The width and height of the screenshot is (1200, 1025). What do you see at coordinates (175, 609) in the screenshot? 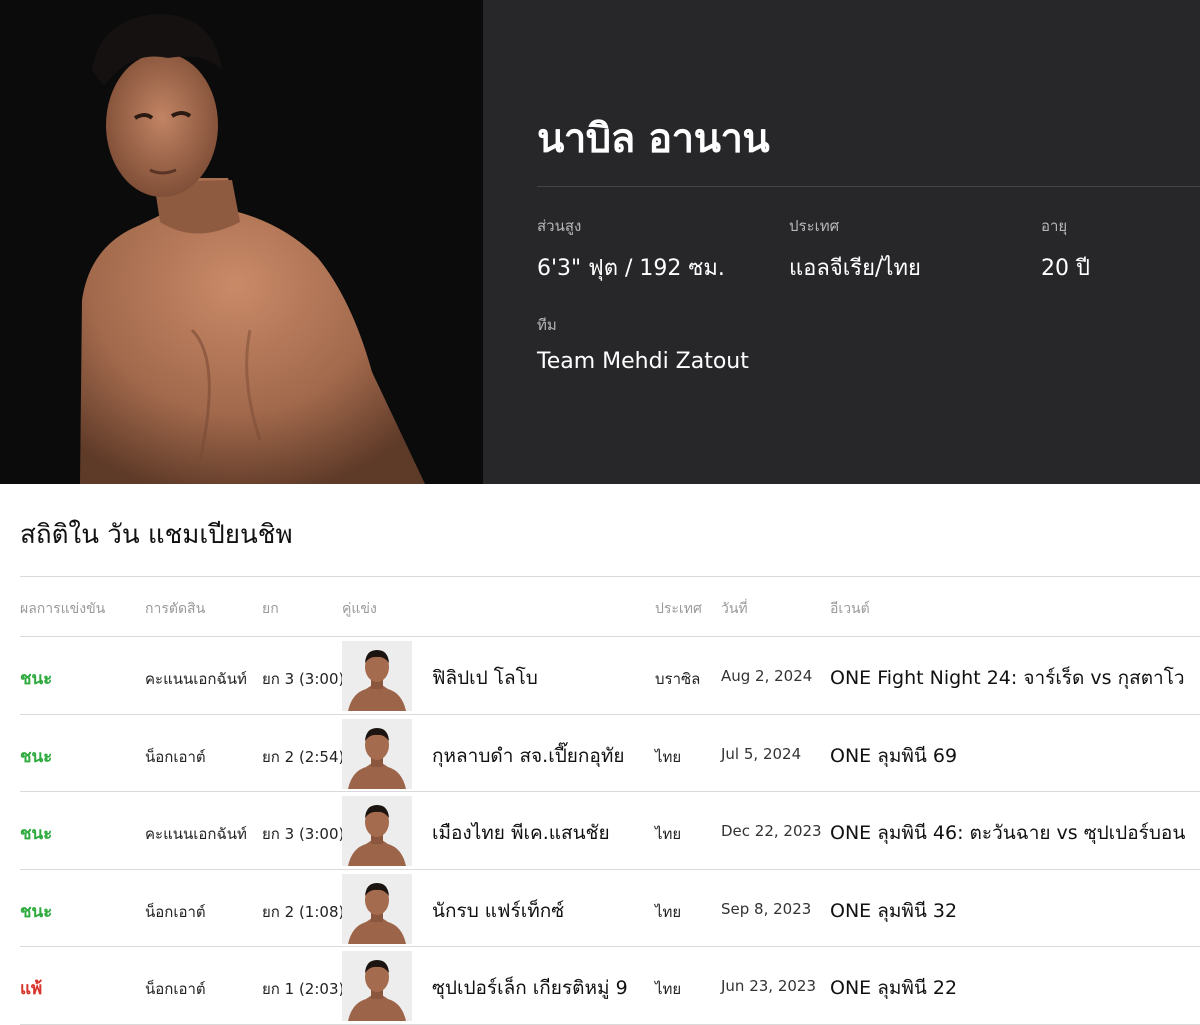
I see `header-method: การตัดสิน` at bounding box center [175, 609].